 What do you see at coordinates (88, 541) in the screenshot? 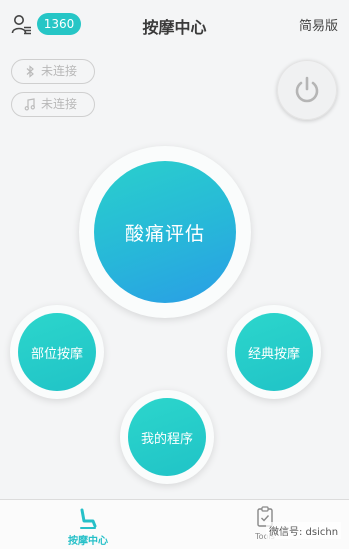
I see `tab-massage-center-label: 按摩中心` at bounding box center [88, 541].